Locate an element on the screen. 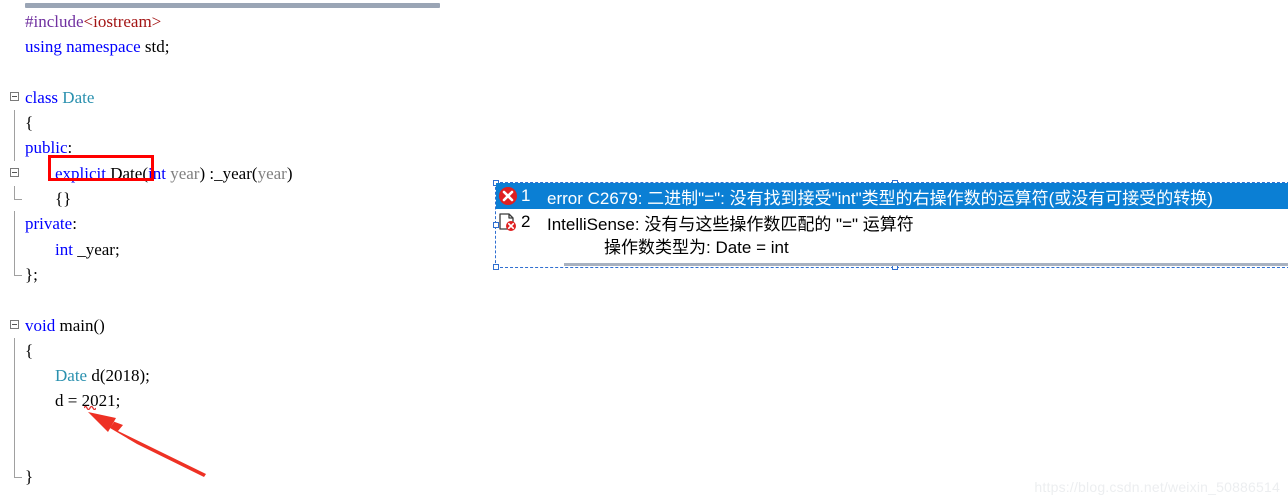 Image resolution: width=1288 pixels, height=500 pixels. code-line-text: public: is located at coordinates (49, 148).